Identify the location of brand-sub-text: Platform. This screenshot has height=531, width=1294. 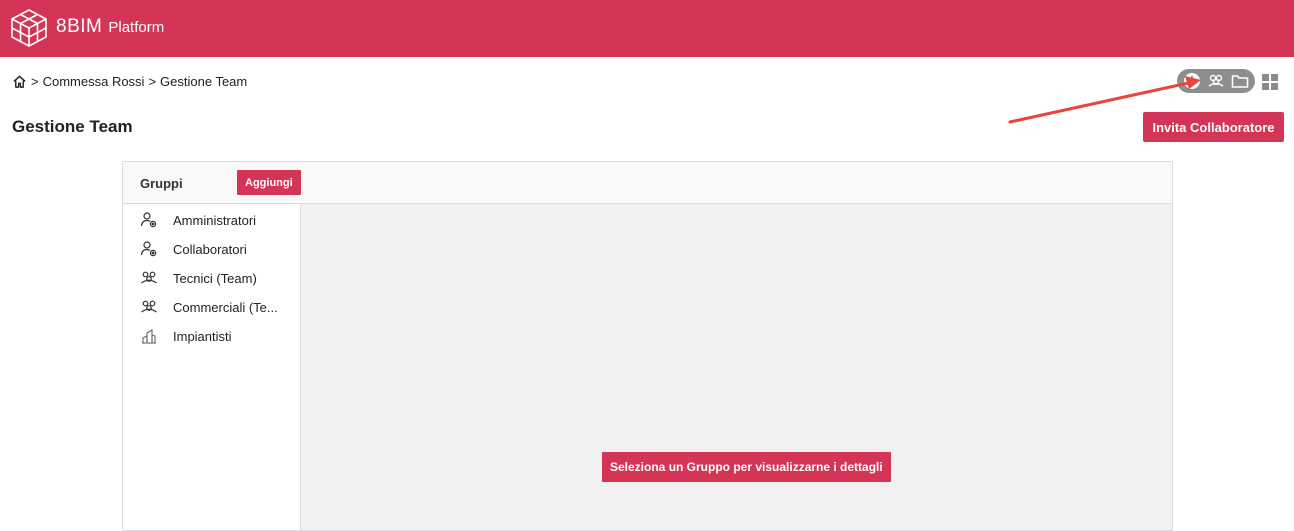
(136, 27).